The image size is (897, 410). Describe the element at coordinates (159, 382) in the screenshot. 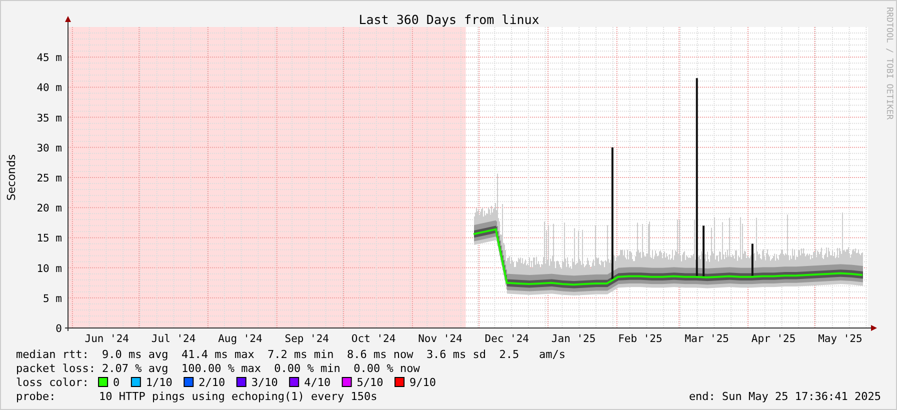

I see `legend-value: 1/10` at that location.